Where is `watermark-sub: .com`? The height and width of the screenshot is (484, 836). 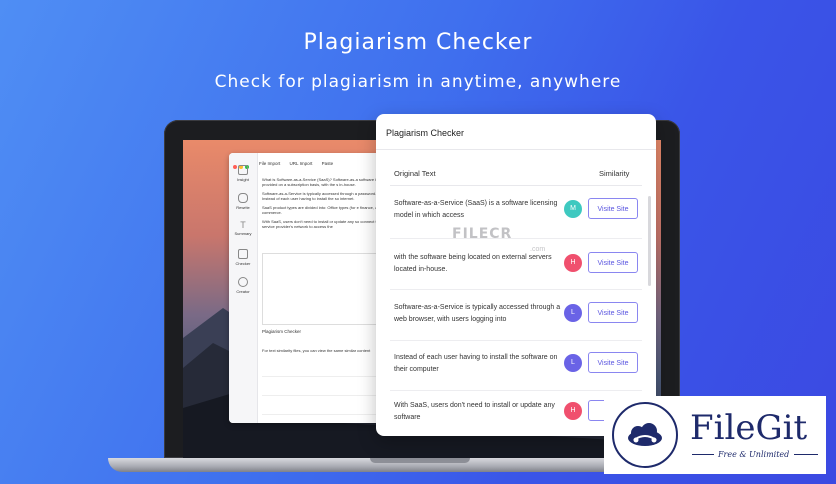
watermark-sub: .com is located at coordinates (538, 249).